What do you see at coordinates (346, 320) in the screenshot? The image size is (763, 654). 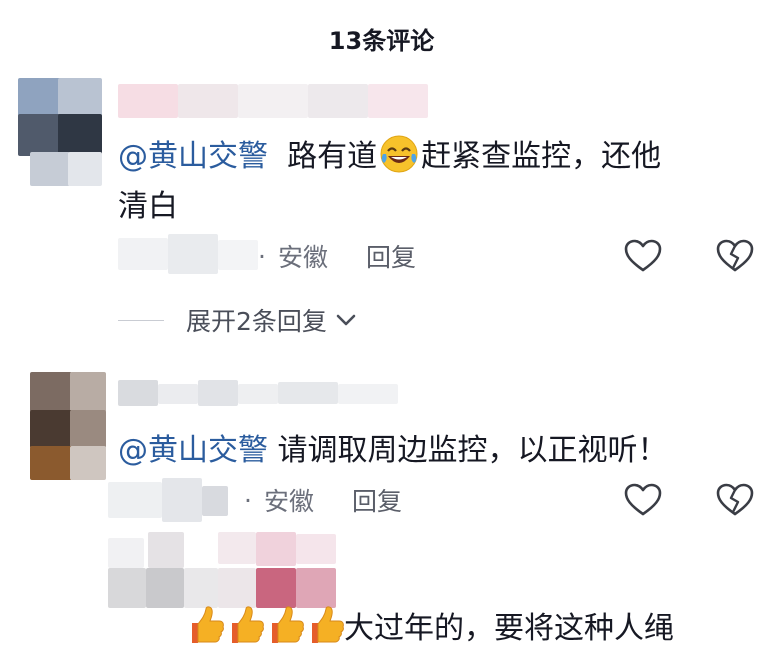 I see `chevron-down-icon` at bounding box center [346, 320].